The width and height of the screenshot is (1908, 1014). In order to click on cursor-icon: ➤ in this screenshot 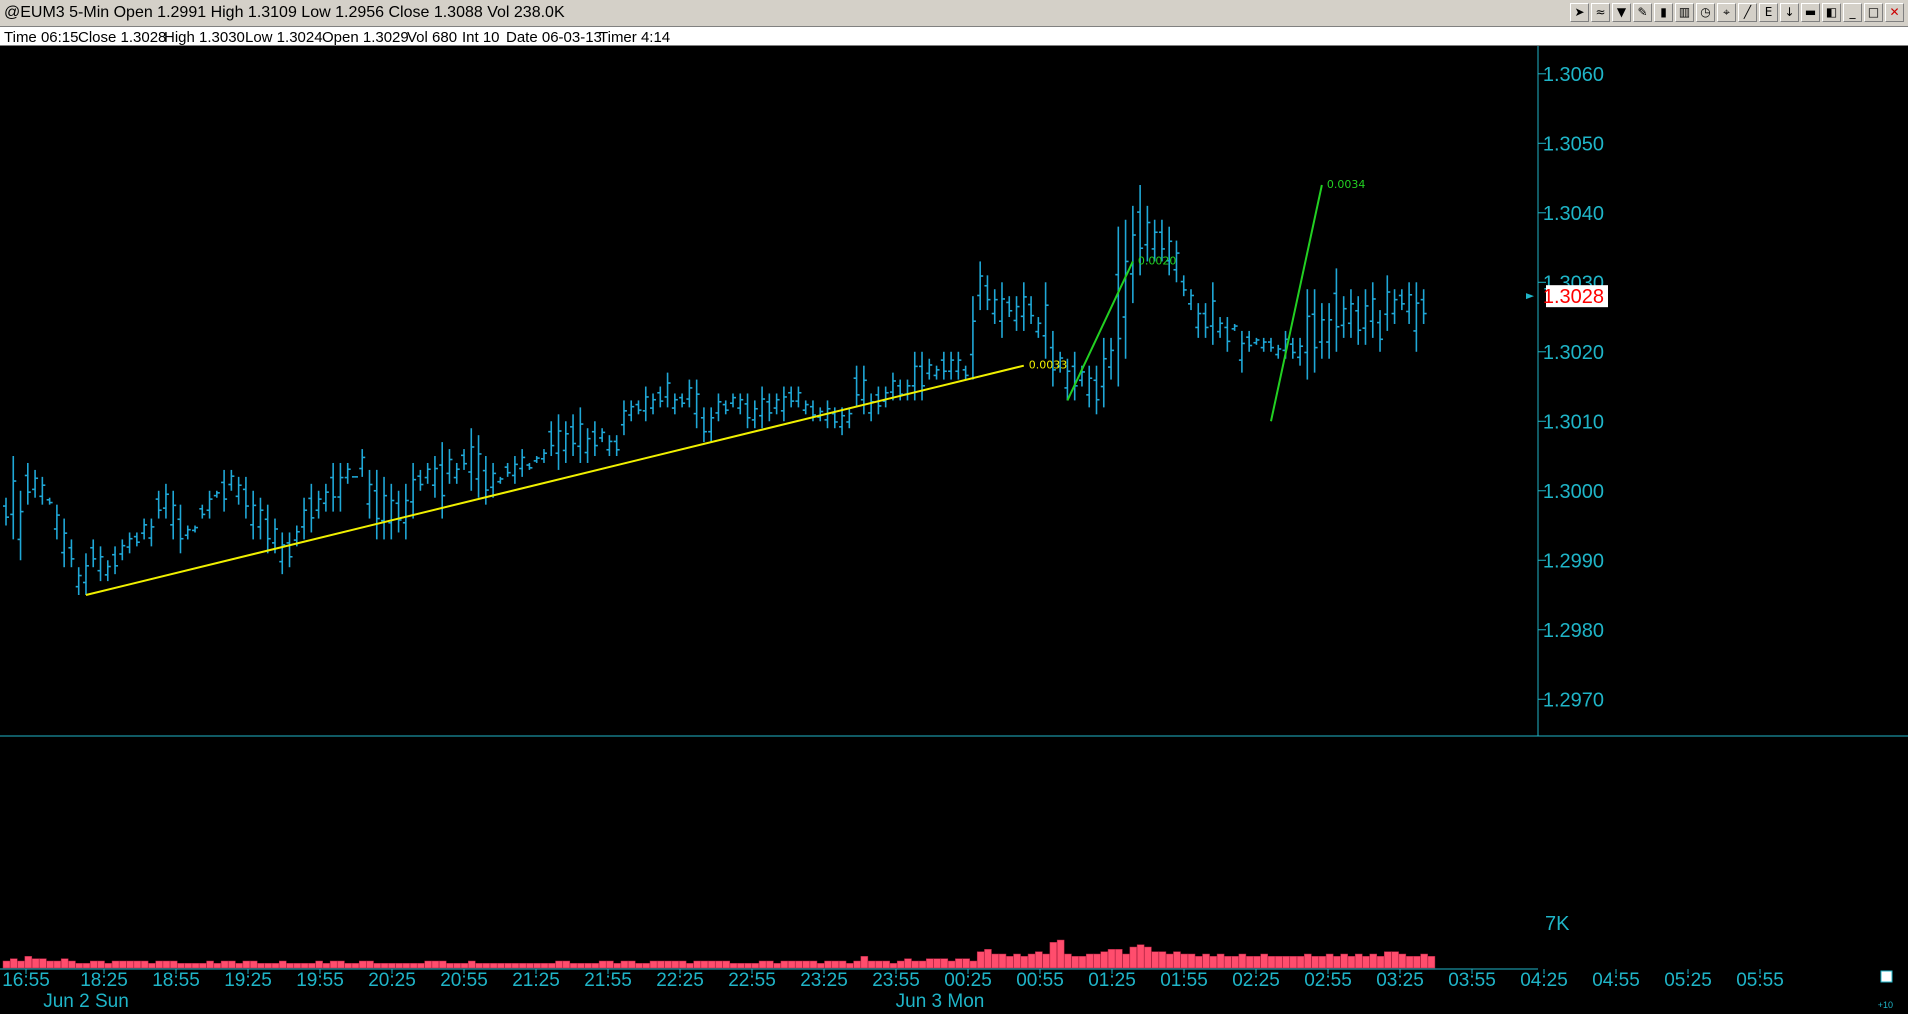, I will do `click(1579, 12)`.